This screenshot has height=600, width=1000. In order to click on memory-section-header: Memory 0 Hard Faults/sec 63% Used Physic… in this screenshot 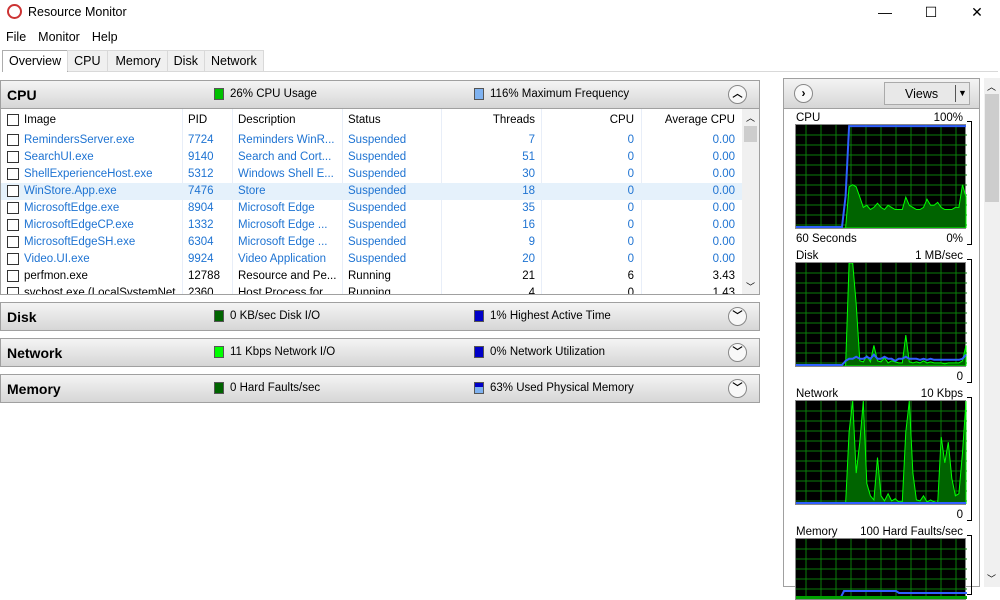, I will do `click(380, 388)`.